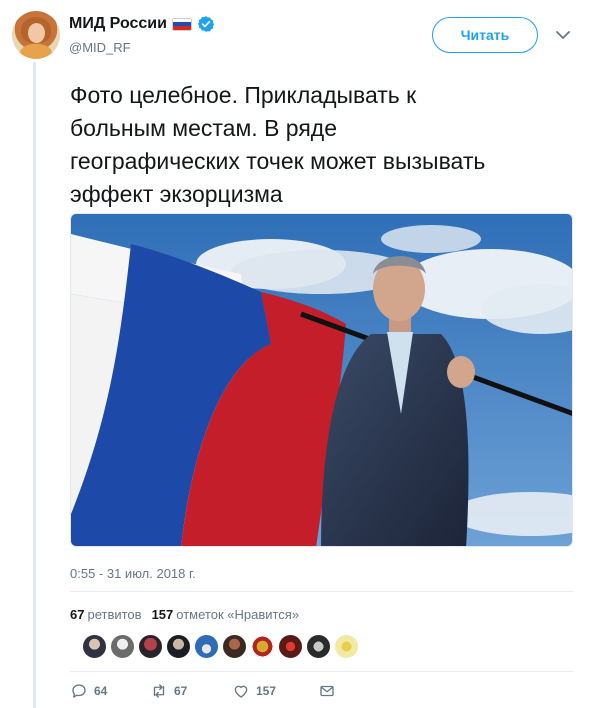 This screenshot has height=708, width=608. What do you see at coordinates (181, 691) in the screenshot?
I see `retweet-count: 67` at bounding box center [181, 691].